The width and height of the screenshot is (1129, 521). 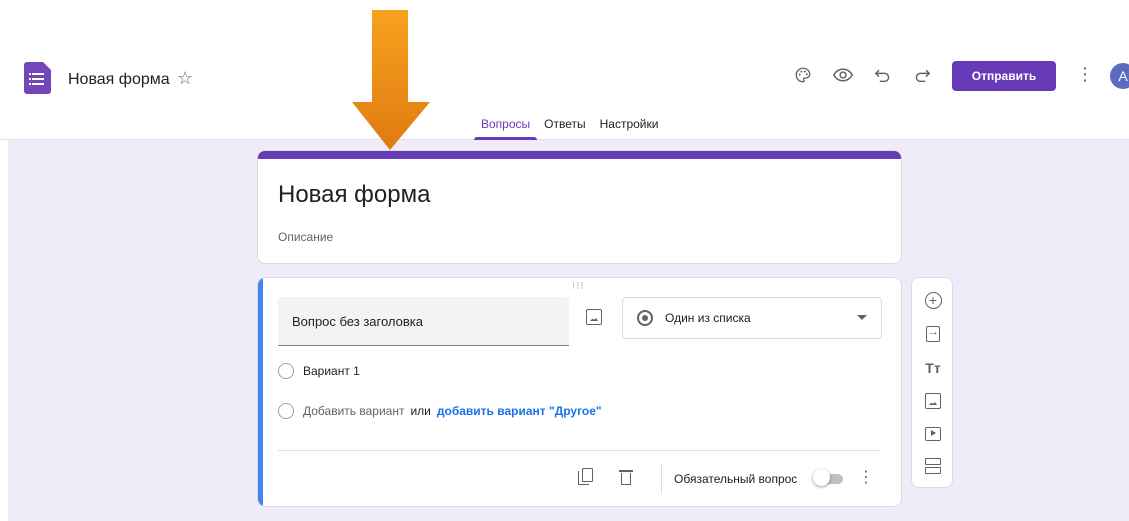 I want to click on question-type-label: Один из списка, so click(x=708, y=318).